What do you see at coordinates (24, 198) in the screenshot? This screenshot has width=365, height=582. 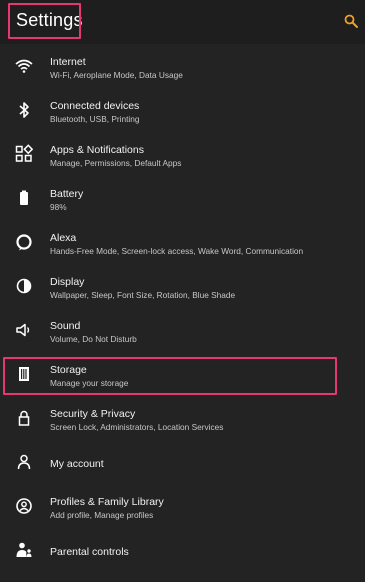 I see `battery-icon` at bounding box center [24, 198].